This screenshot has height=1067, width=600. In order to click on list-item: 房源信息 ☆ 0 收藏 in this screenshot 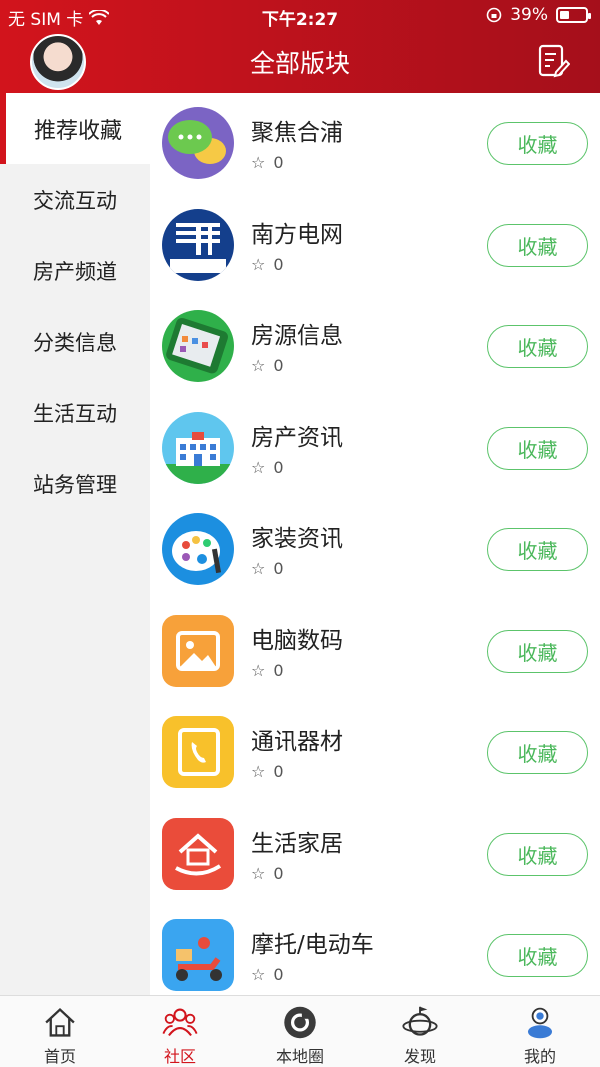, I will do `click(375, 347)`.